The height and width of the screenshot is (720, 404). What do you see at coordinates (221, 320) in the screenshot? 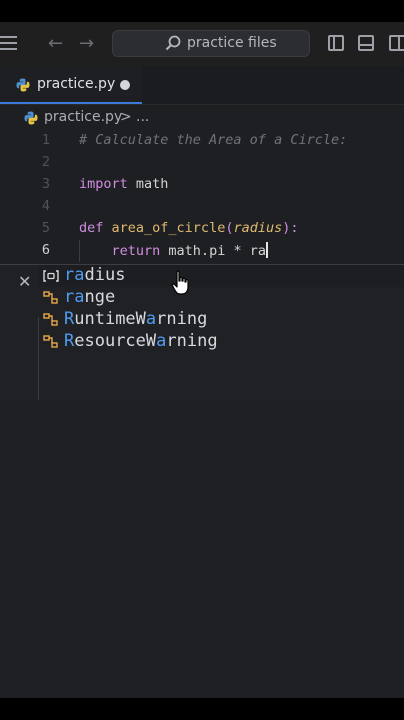
I see `suggestion-item: RuntimeWarning` at bounding box center [221, 320].